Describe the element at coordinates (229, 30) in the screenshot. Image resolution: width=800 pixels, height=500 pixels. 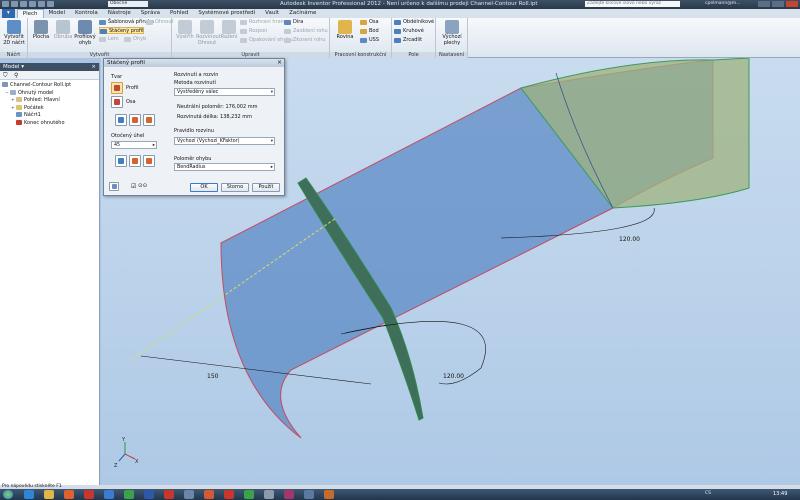
I see `punch-button: Ražení` at that location.